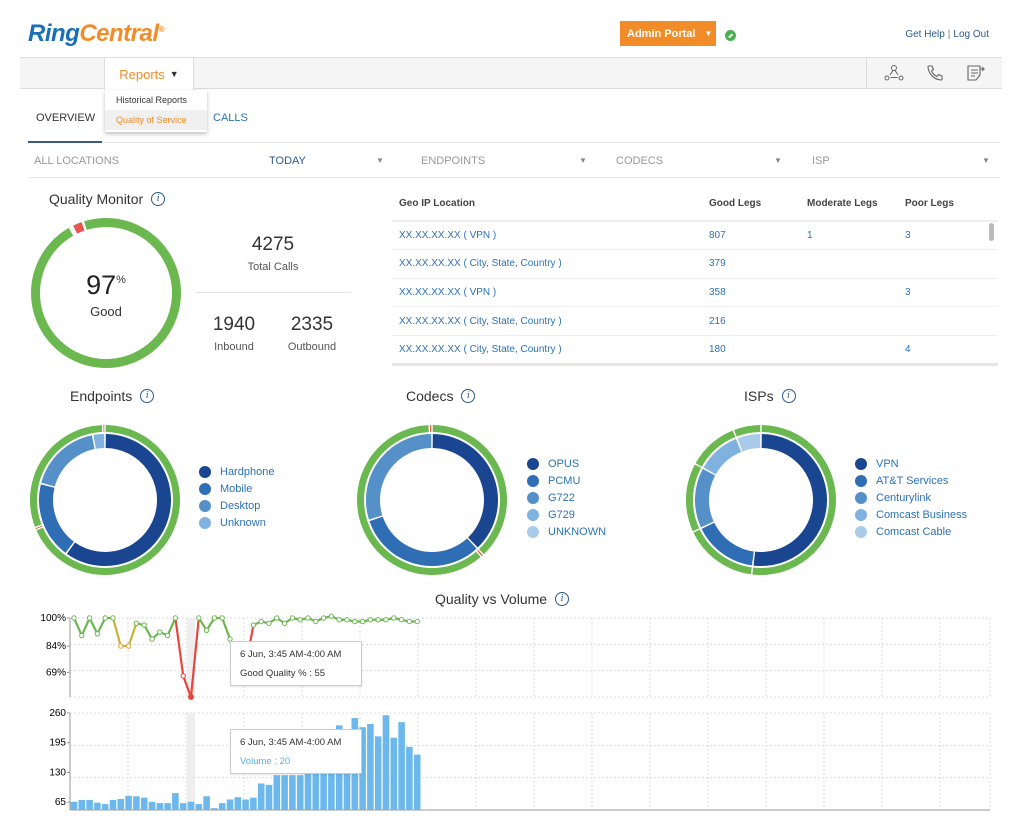 The height and width of the screenshot is (835, 1024). I want to click on phone-icon, so click(935, 73).